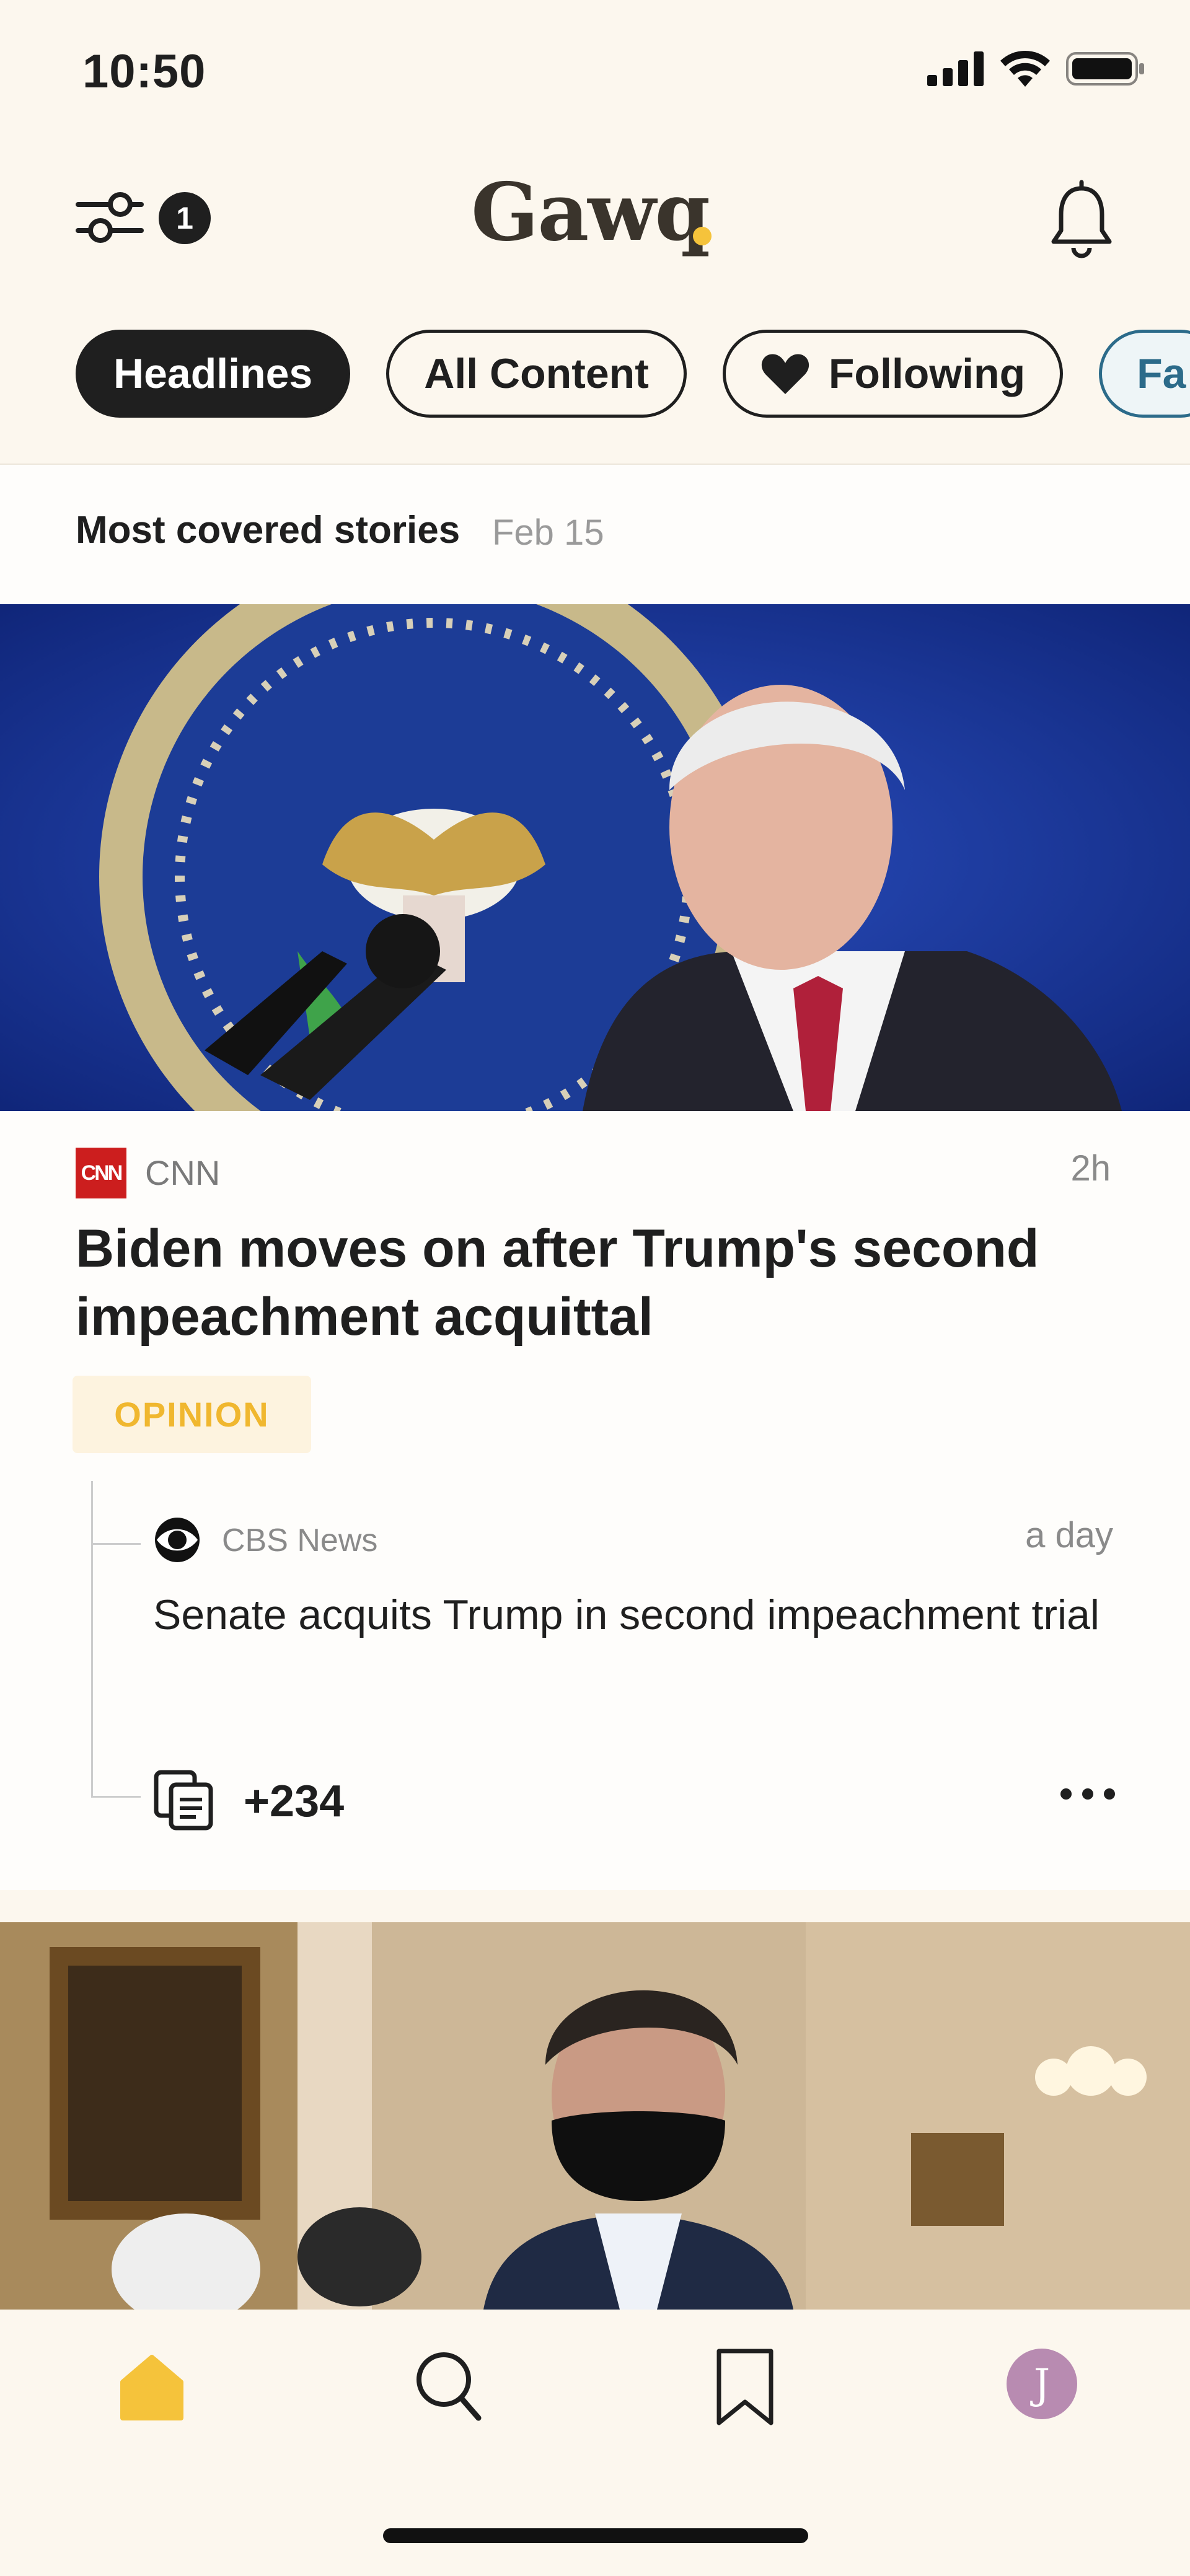  Describe the element at coordinates (595, 2535) in the screenshot. I see `home-indicator` at that location.